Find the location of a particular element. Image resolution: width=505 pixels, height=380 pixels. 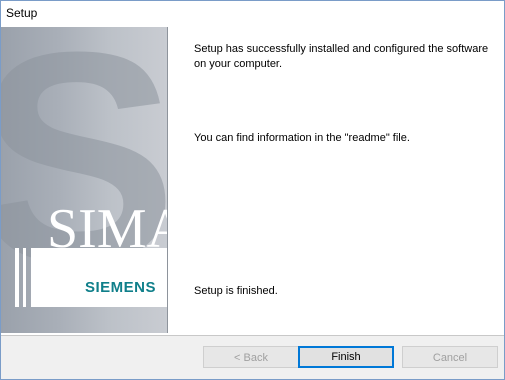

back-button: < Back is located at coordinates (251, 357).